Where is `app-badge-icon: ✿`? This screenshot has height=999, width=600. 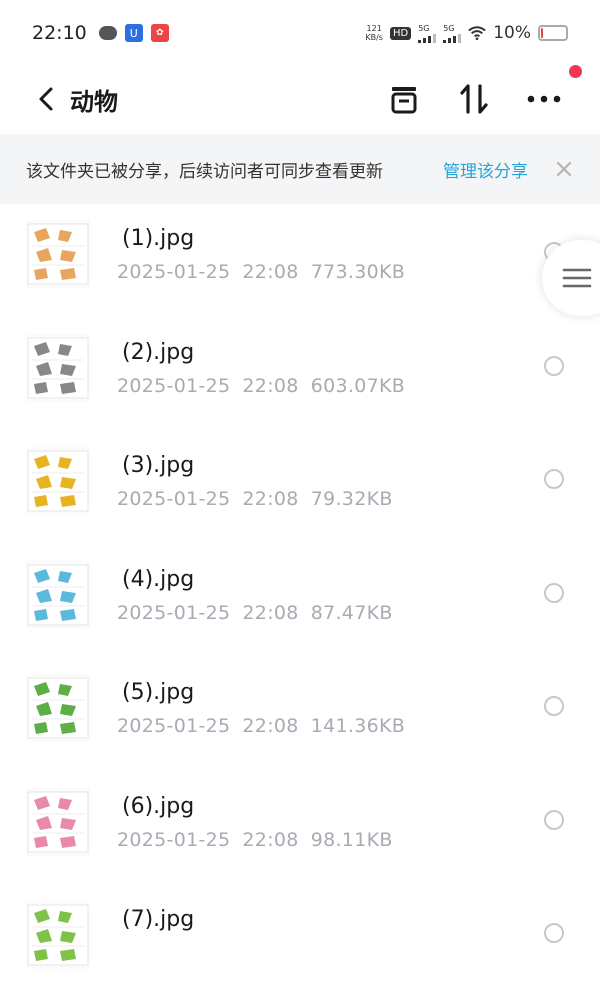
app-badge-icon: ✿ is located at coordinates (159, 33).